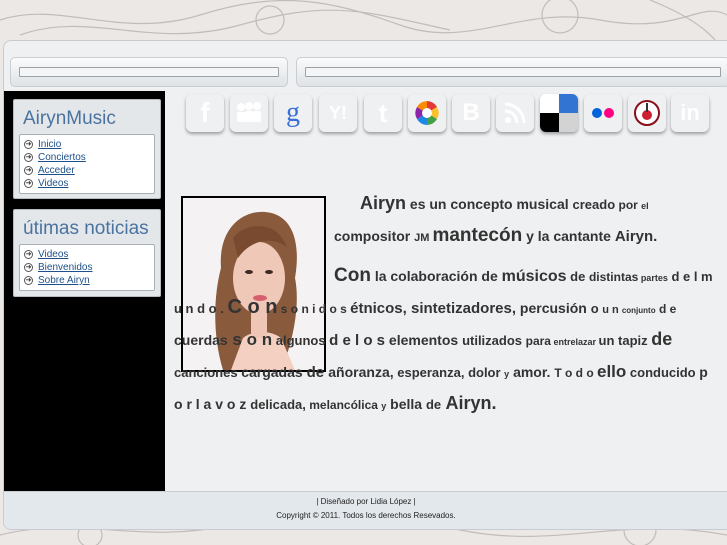  I want to click on bio-word: utilizados, so click(494, 340).